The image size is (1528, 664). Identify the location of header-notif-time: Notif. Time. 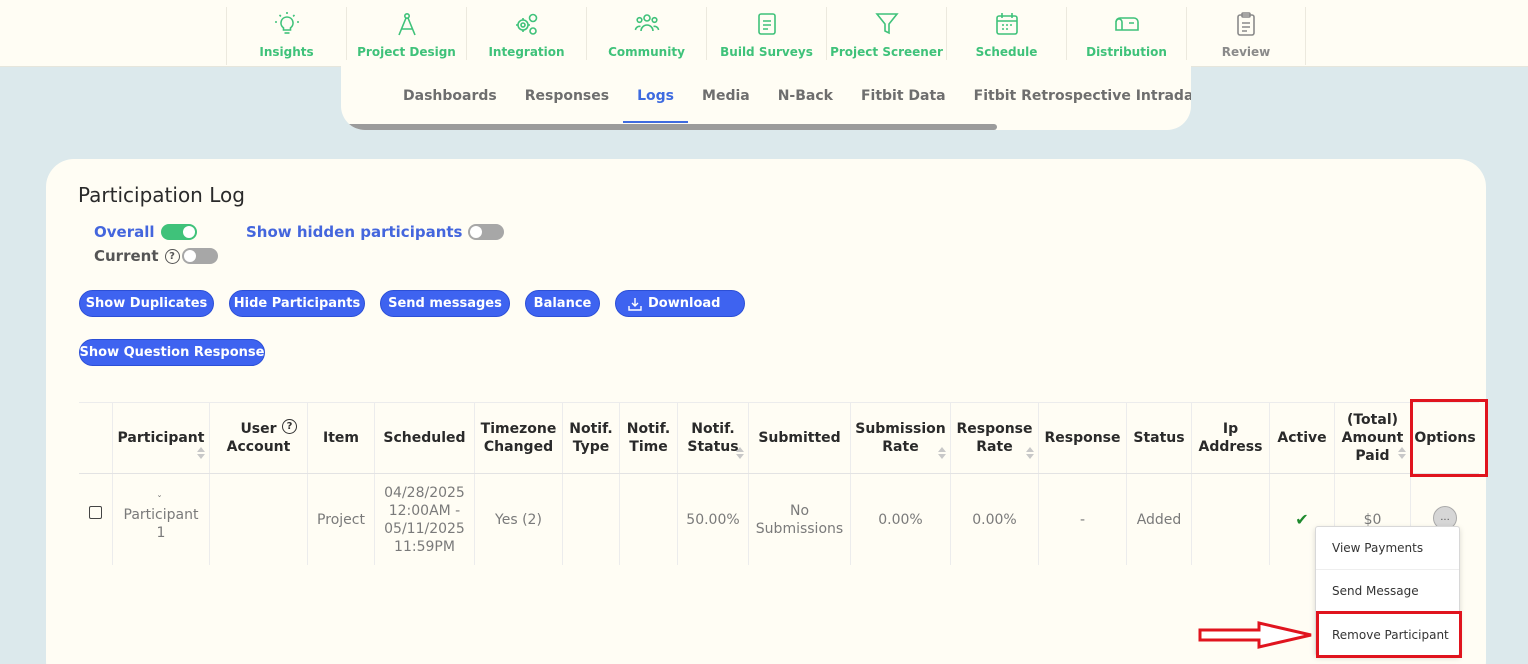
(649, 438).